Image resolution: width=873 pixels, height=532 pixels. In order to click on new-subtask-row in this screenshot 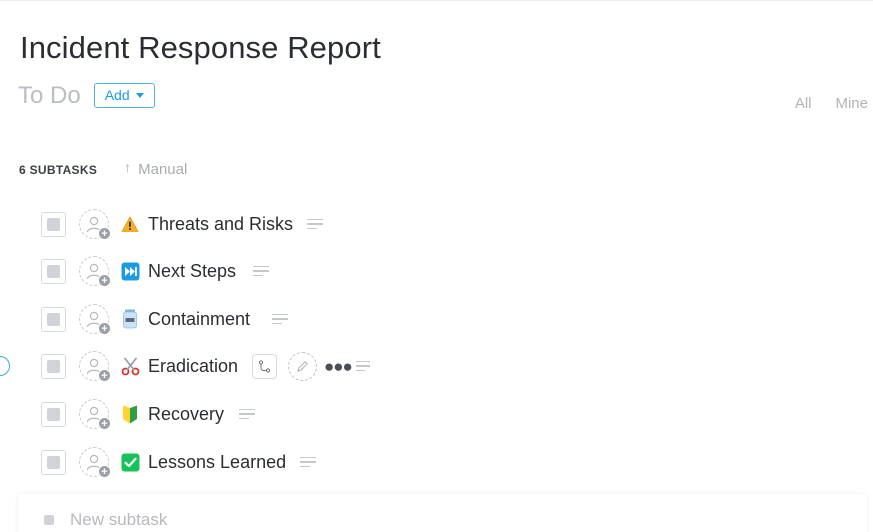, I will do `click(442, 513)`.